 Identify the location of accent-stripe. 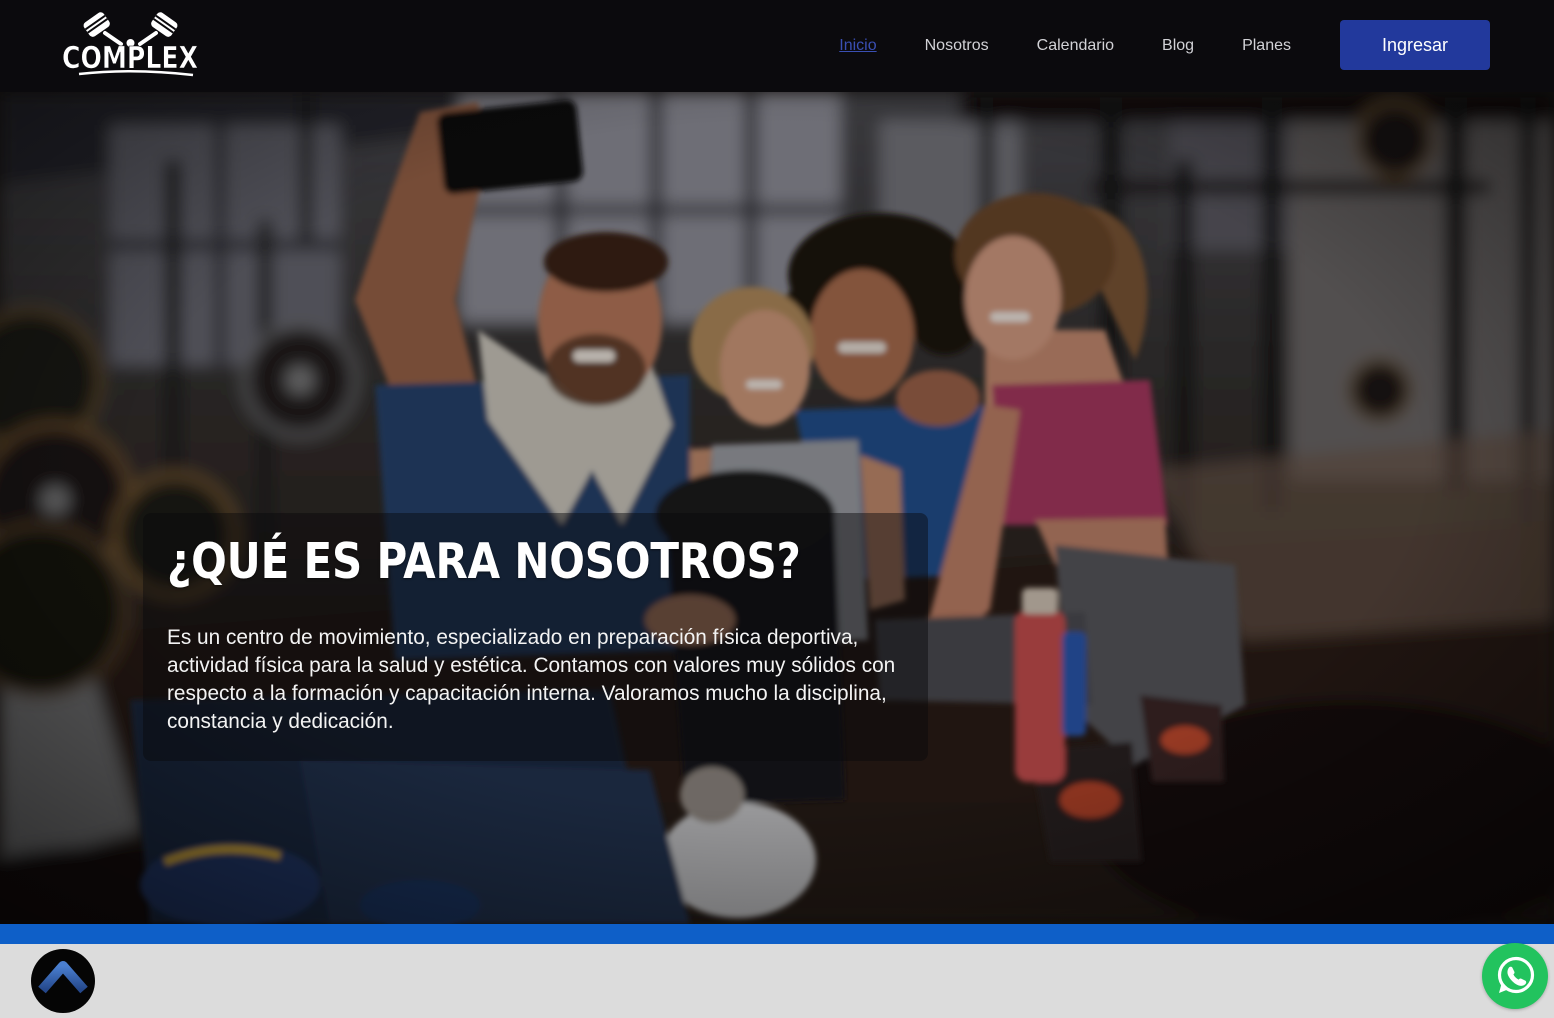
(777, 934).